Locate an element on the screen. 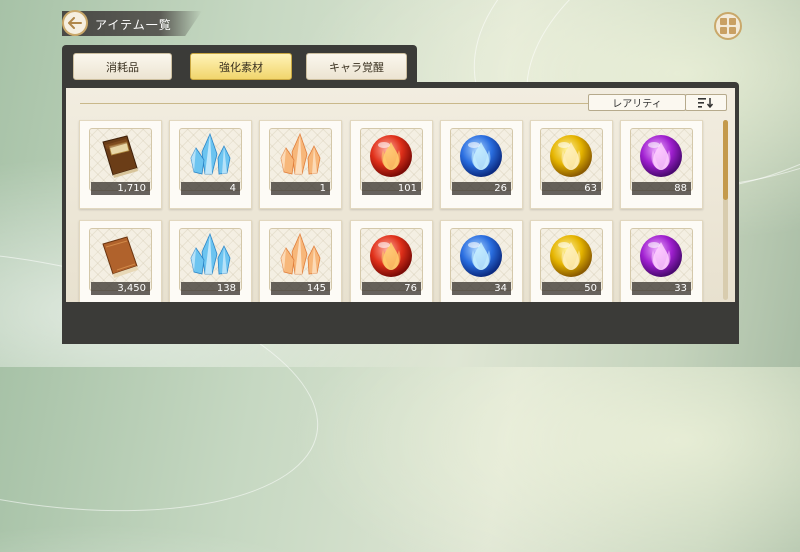 The image size is (800, 552). item-slot: 34 is located at coordinates (481, 264).